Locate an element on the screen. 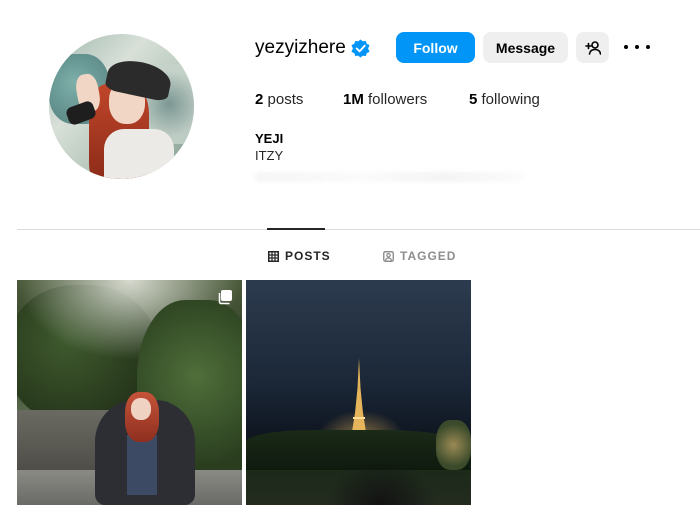 This screenshot has height=527, width=700. post-tree is located at coordinates (453, 445).